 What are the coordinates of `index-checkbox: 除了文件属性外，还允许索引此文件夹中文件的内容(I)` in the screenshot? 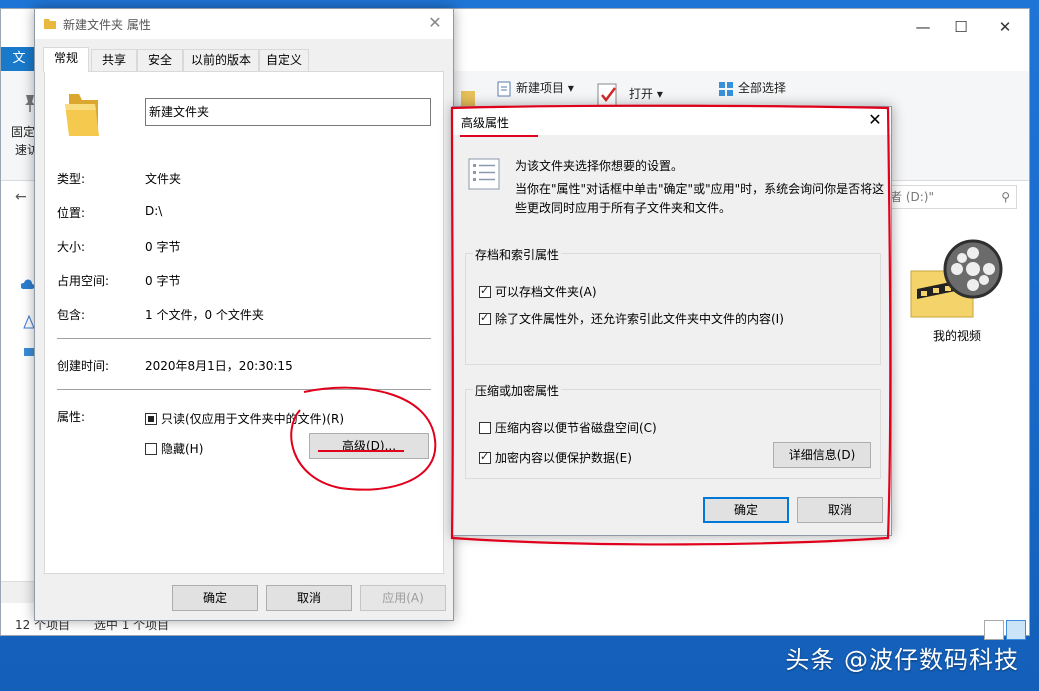 It's located at (631, 318).